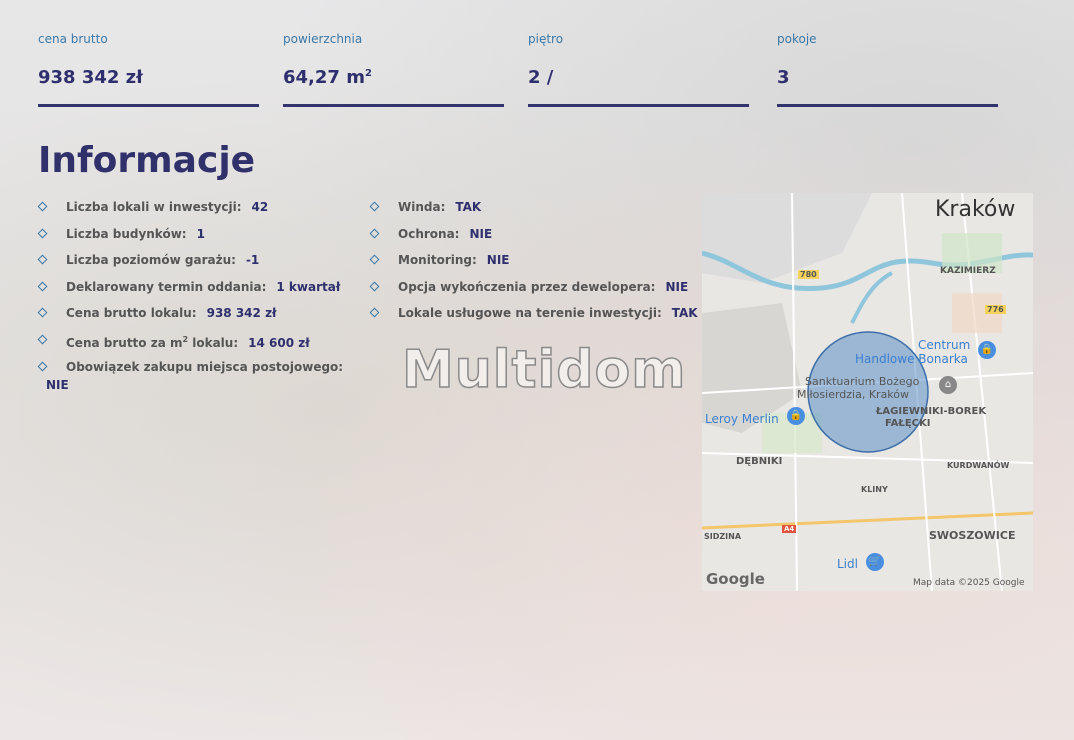  Describe the element at coordinates (393, 69) in the screenshot. I see `stat-area: powierzchnia 64,27 m2` at that location.